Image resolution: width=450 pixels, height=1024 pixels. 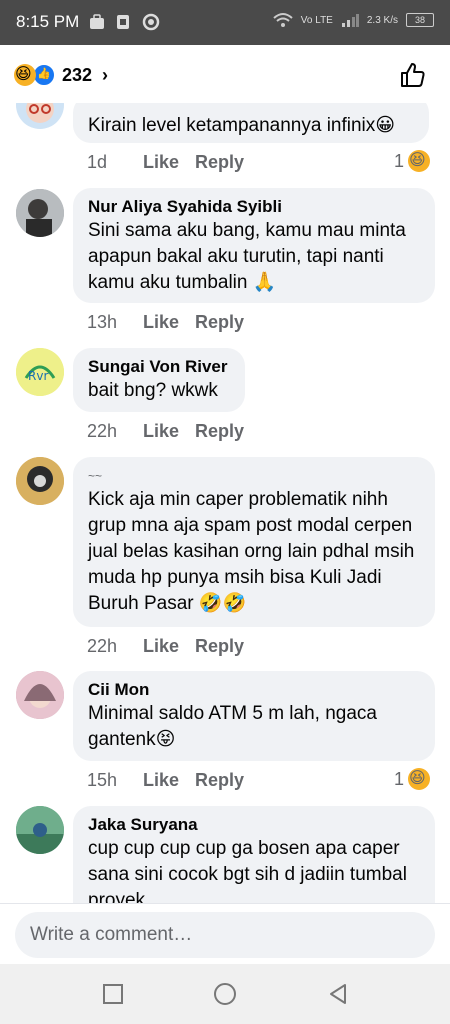 I want to click on avatar: Rvr, so click(x=40, y=372).